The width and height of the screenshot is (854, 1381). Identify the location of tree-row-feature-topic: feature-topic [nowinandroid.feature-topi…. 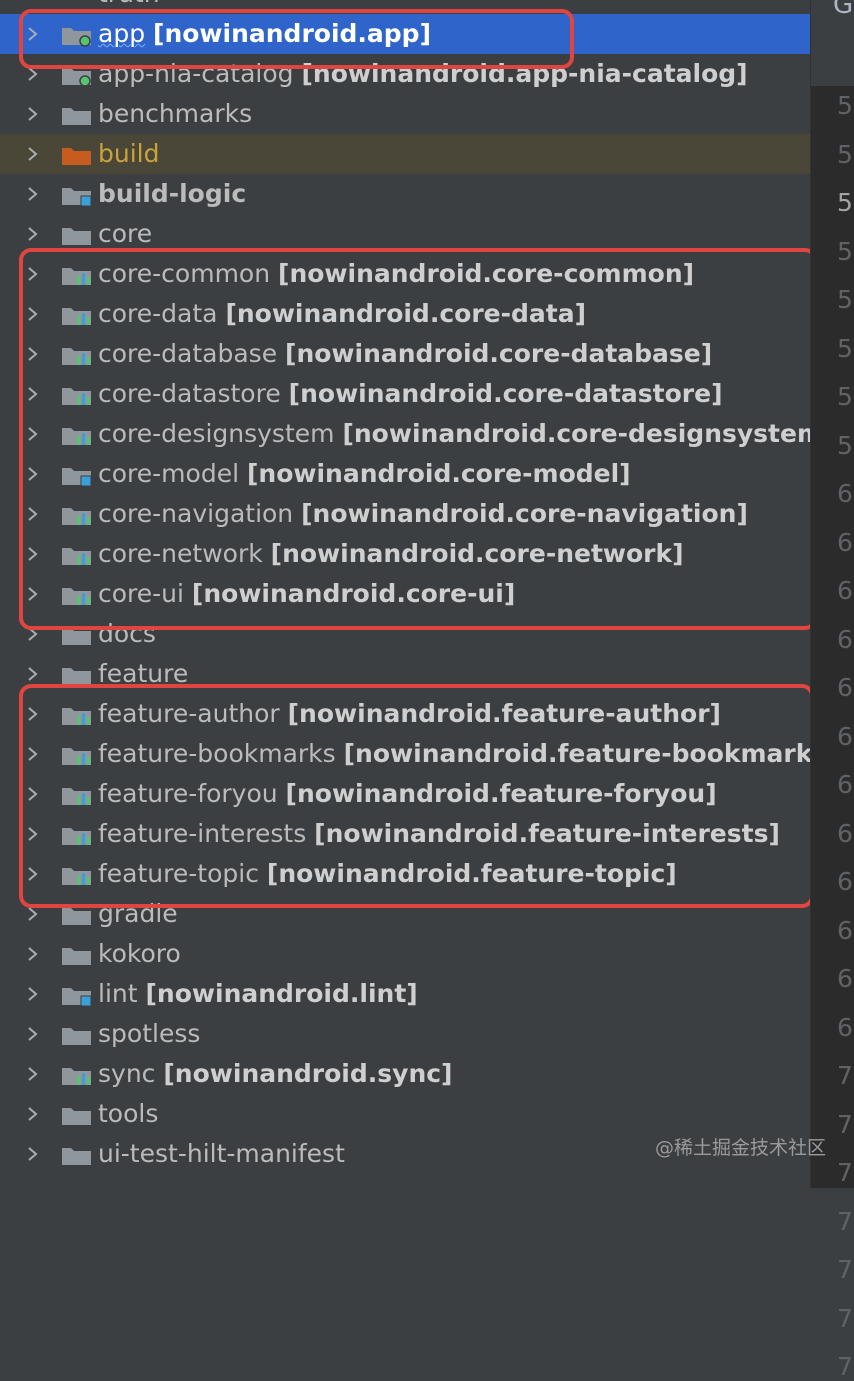
(405, 874).